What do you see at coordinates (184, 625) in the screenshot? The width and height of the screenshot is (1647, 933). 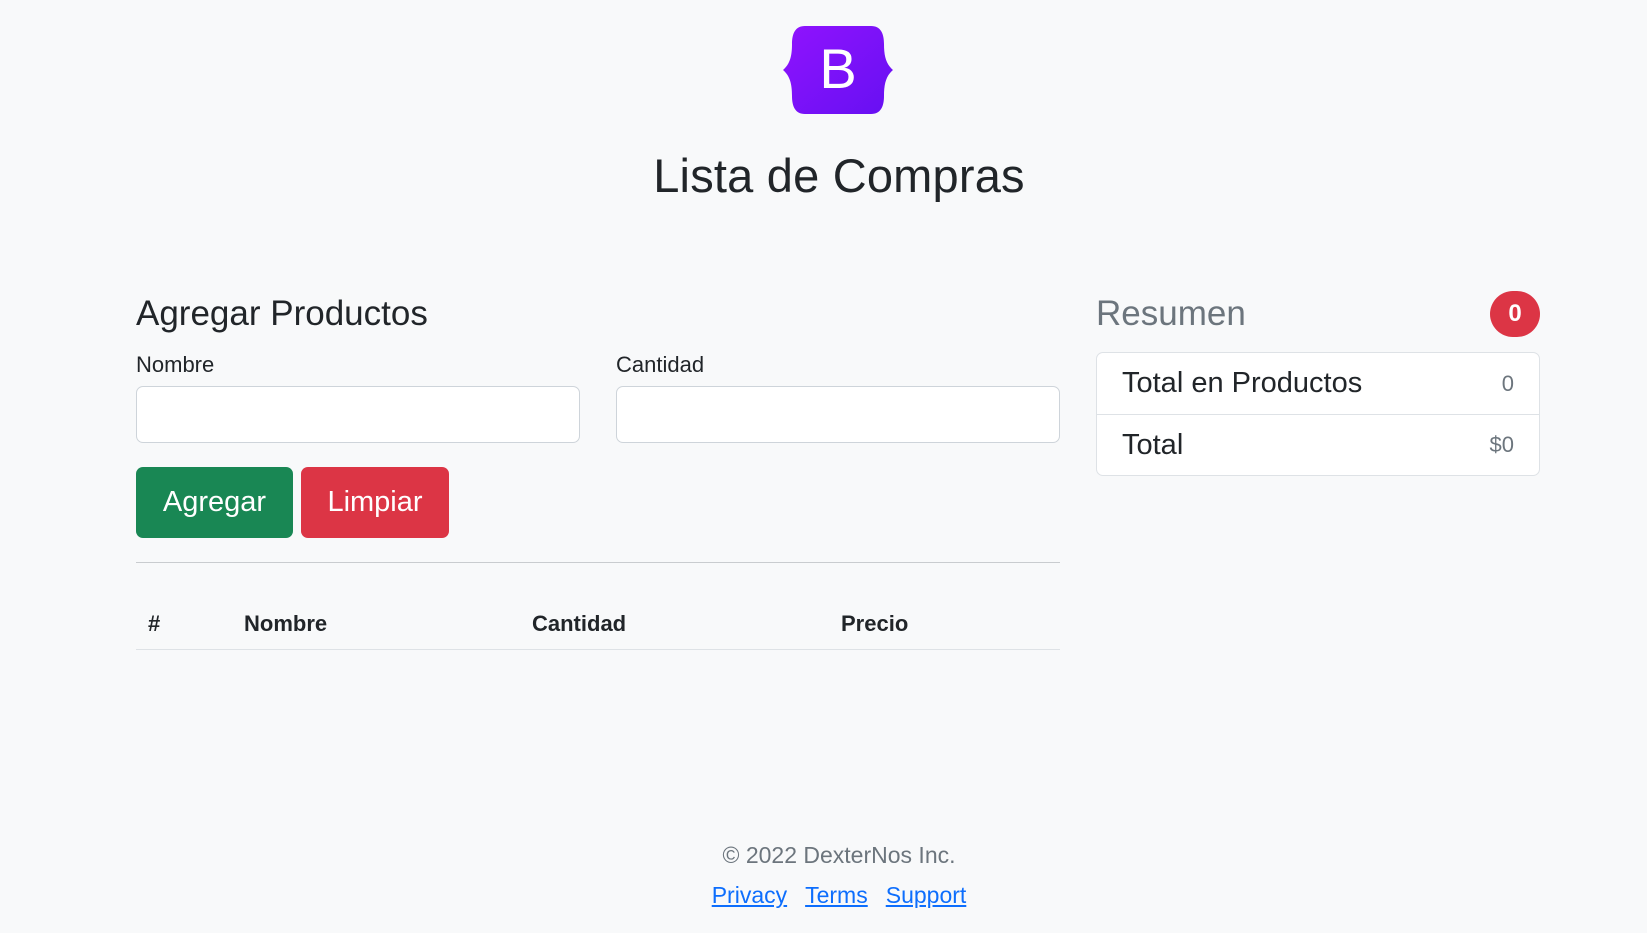 I see `column-header-number: #` at bounding box center [184, 625].